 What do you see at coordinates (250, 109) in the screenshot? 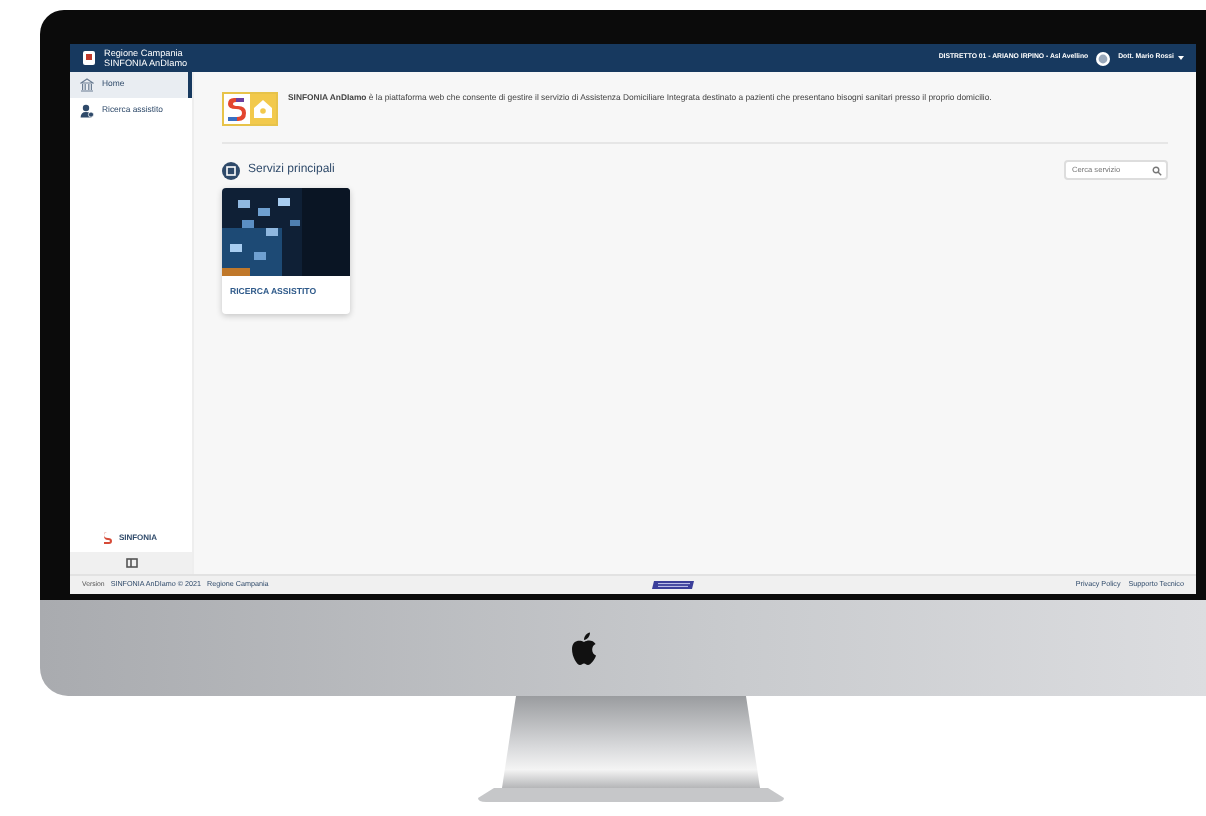
I see `app-logo` at bounding box center [250, 109].